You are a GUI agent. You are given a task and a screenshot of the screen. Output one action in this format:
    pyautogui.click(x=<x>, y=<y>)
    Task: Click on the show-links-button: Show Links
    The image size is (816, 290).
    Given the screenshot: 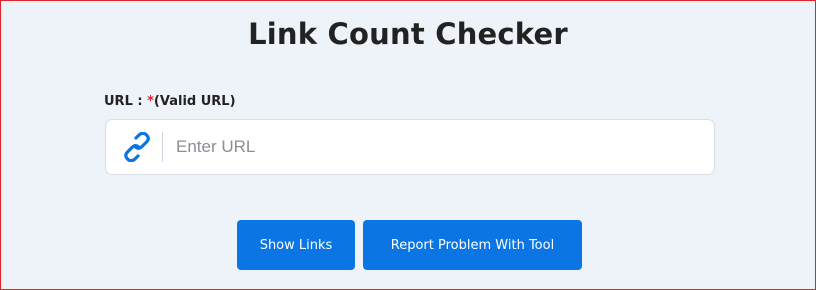 What is the action you would take?
    pyautogui.click(x=296, y=245)
    